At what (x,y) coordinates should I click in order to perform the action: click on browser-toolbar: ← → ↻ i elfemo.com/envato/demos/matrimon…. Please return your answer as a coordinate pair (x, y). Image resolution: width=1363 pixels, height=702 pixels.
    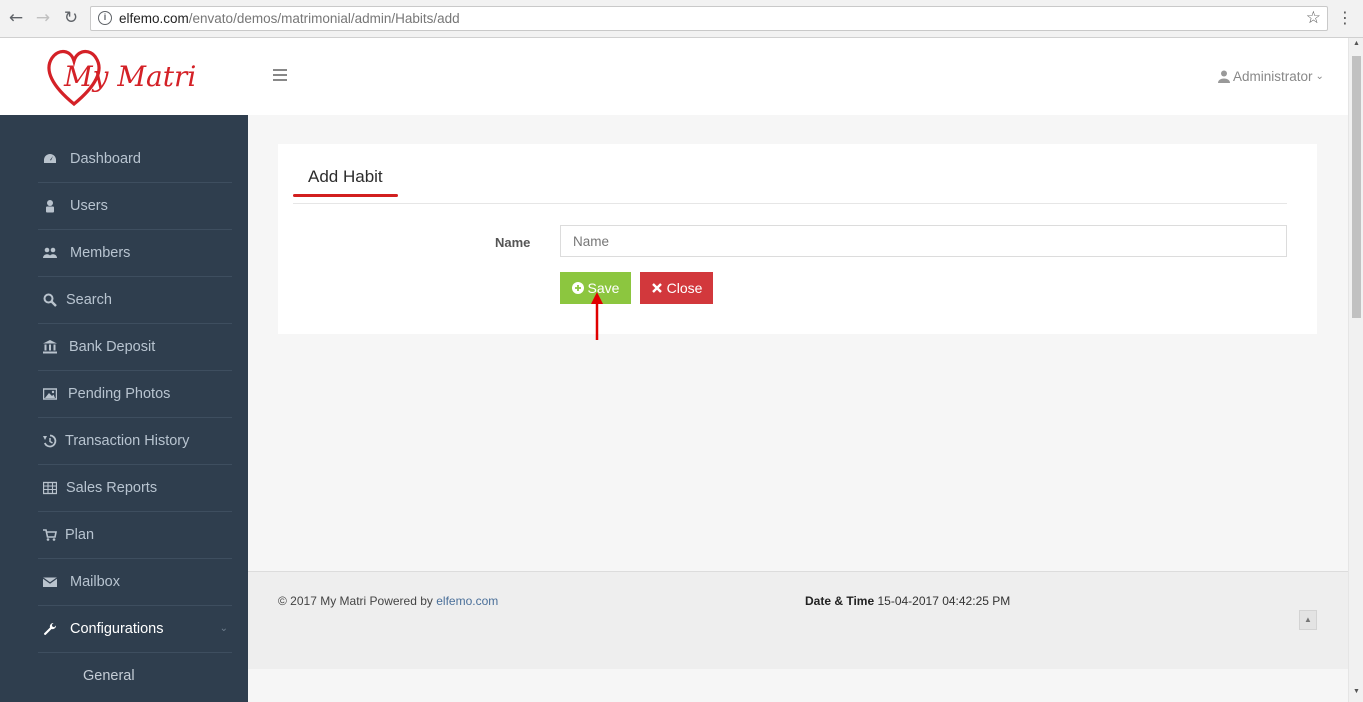
    Looking at the image, I should click on (681, 19).